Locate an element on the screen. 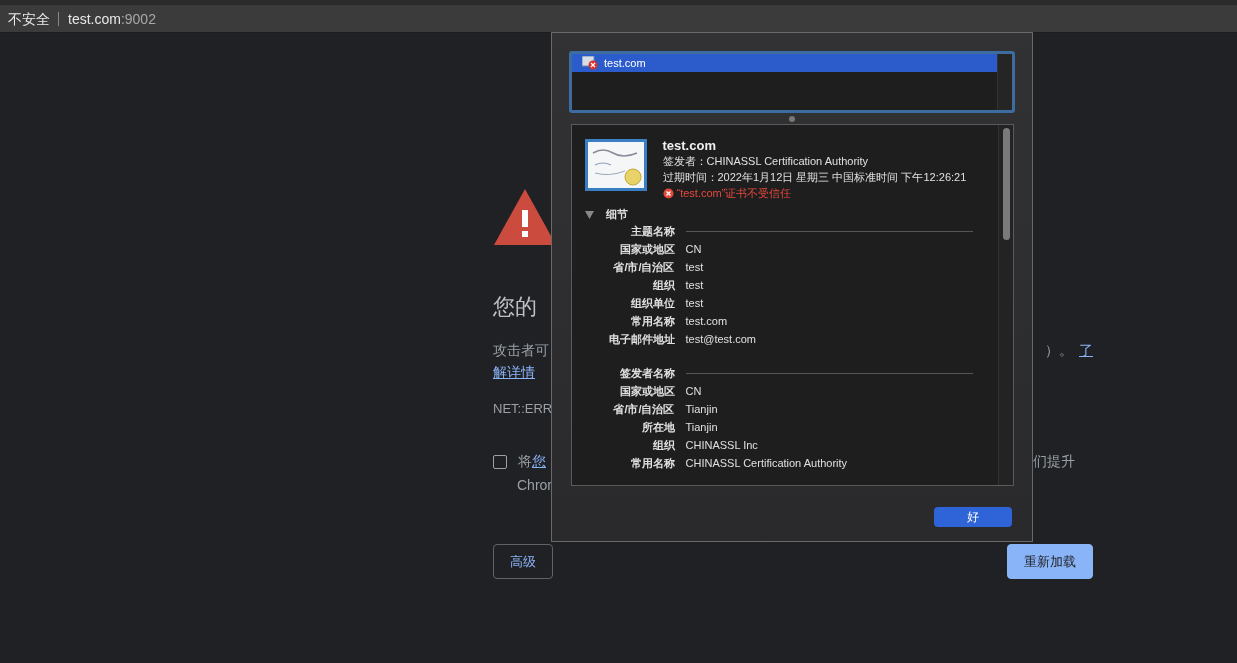 This screenshot has width=1237, height=663. certificate-list-item: test.com is located at coordinates (786, 63).